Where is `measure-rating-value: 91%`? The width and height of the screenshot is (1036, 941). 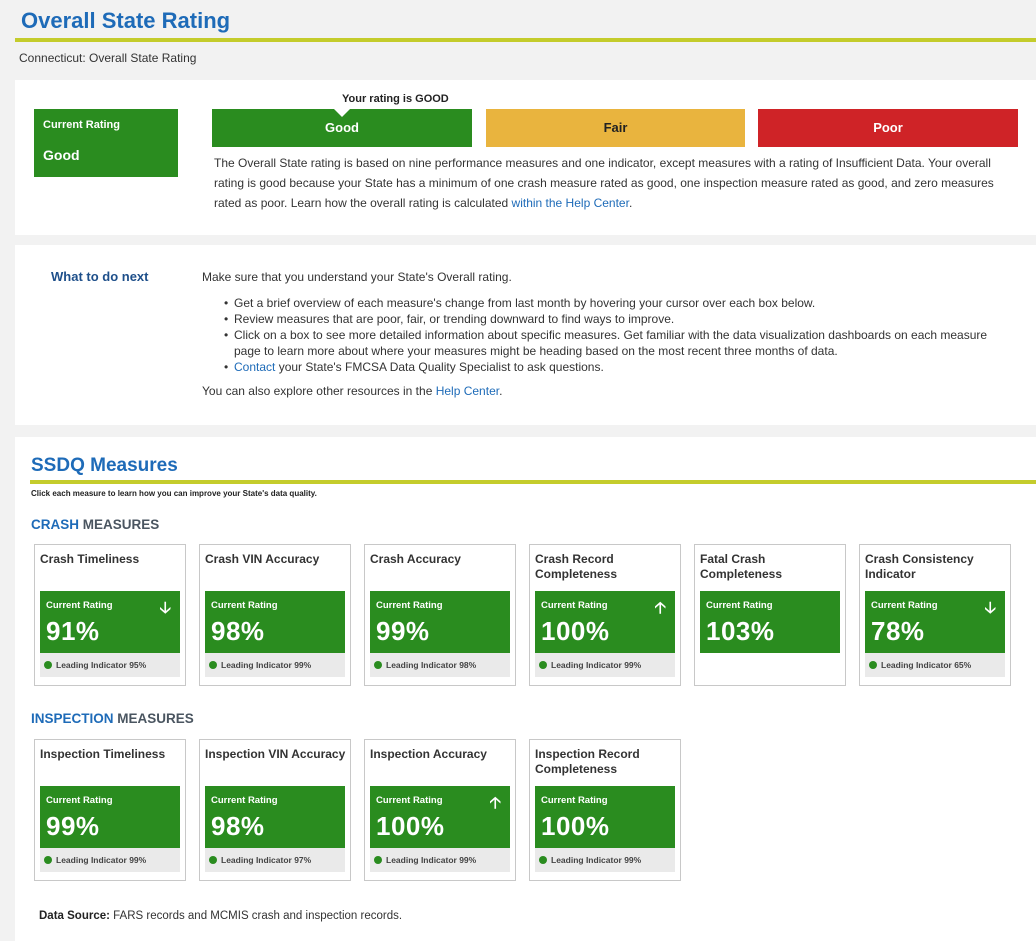
measure-rating-value: 91% is located at coordinates (73, 631).